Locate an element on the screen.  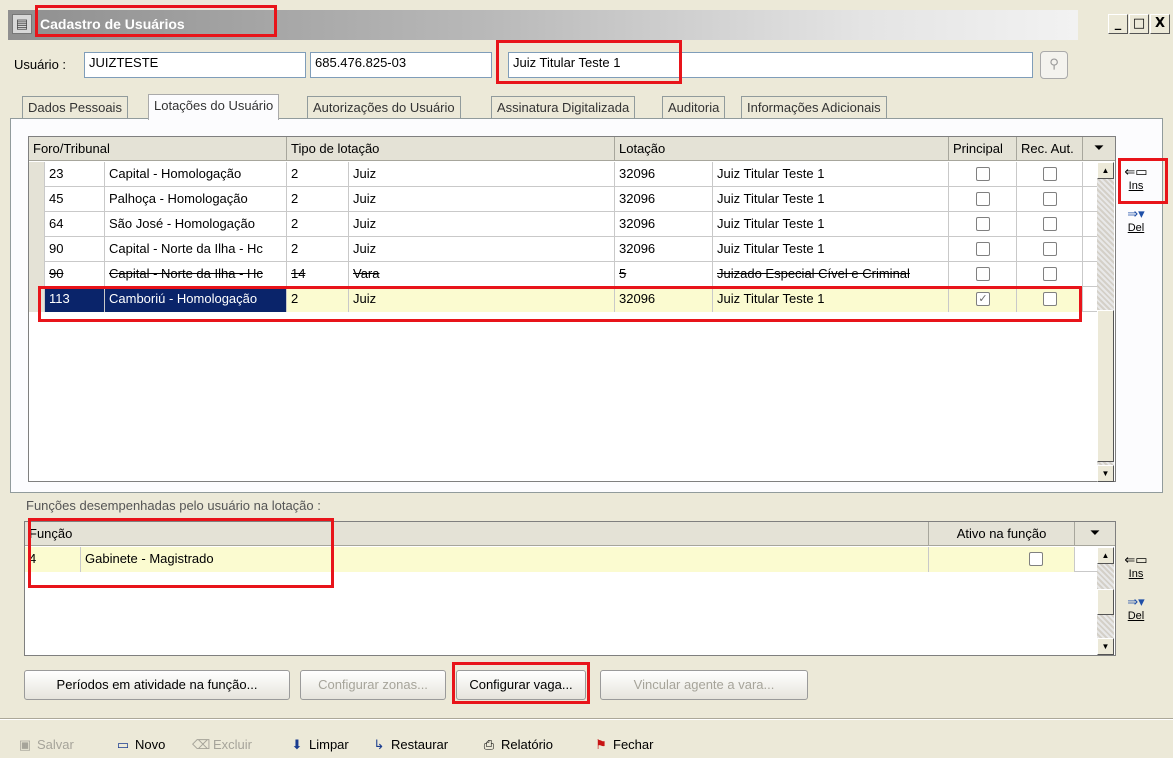
cell-funcao-cod: 4 is located at coordinates (53, 559).